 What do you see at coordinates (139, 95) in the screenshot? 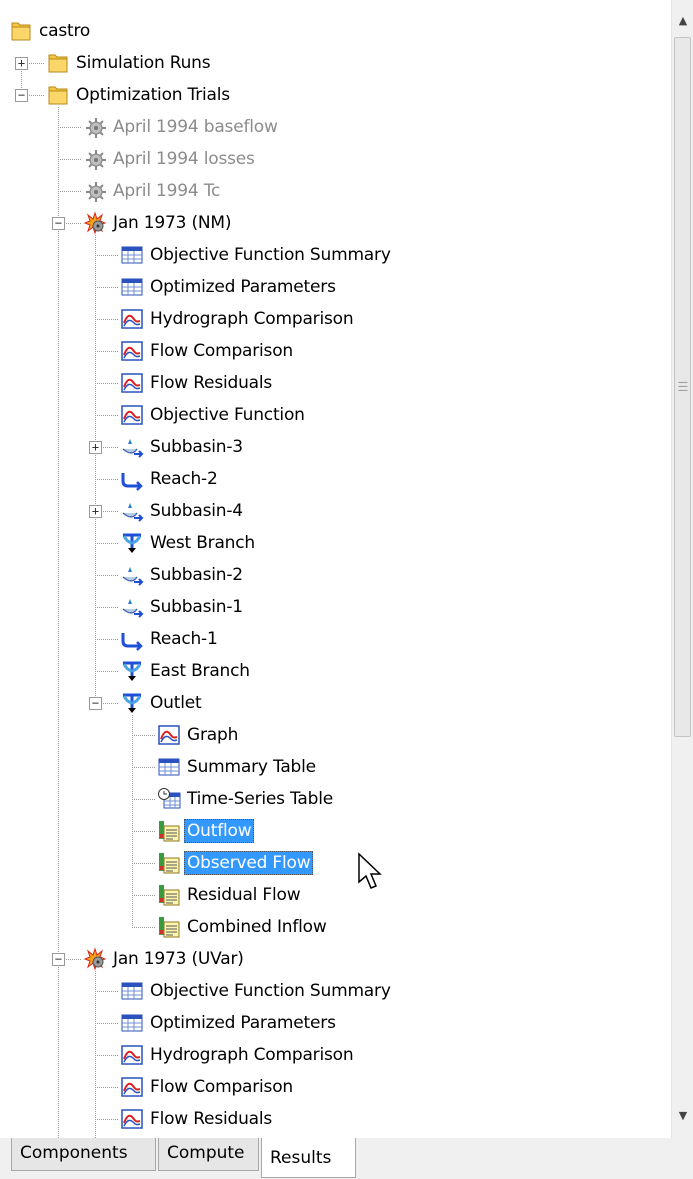
I see `tree-node: Optimization Trials` at bounding box center [139, 95].